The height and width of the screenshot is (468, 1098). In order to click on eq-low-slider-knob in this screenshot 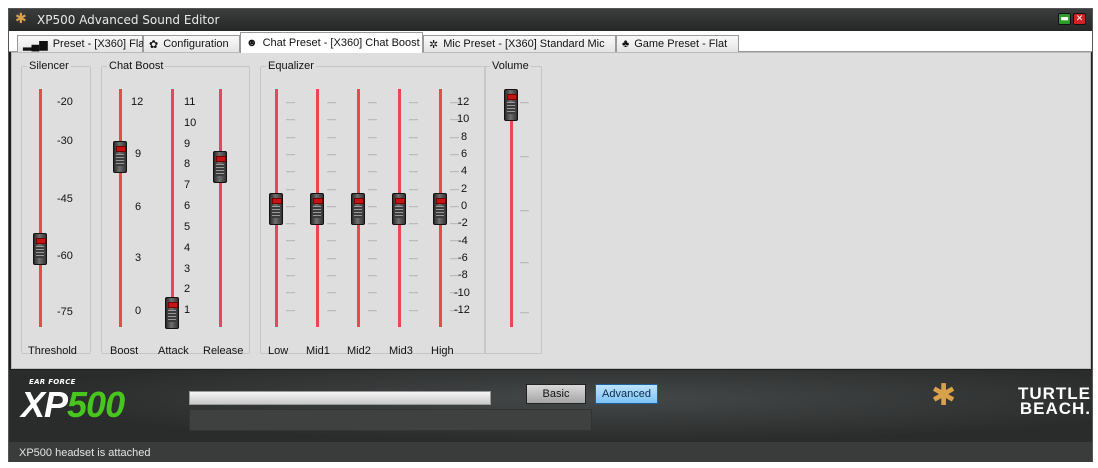, I will do `click(276, 209)`.